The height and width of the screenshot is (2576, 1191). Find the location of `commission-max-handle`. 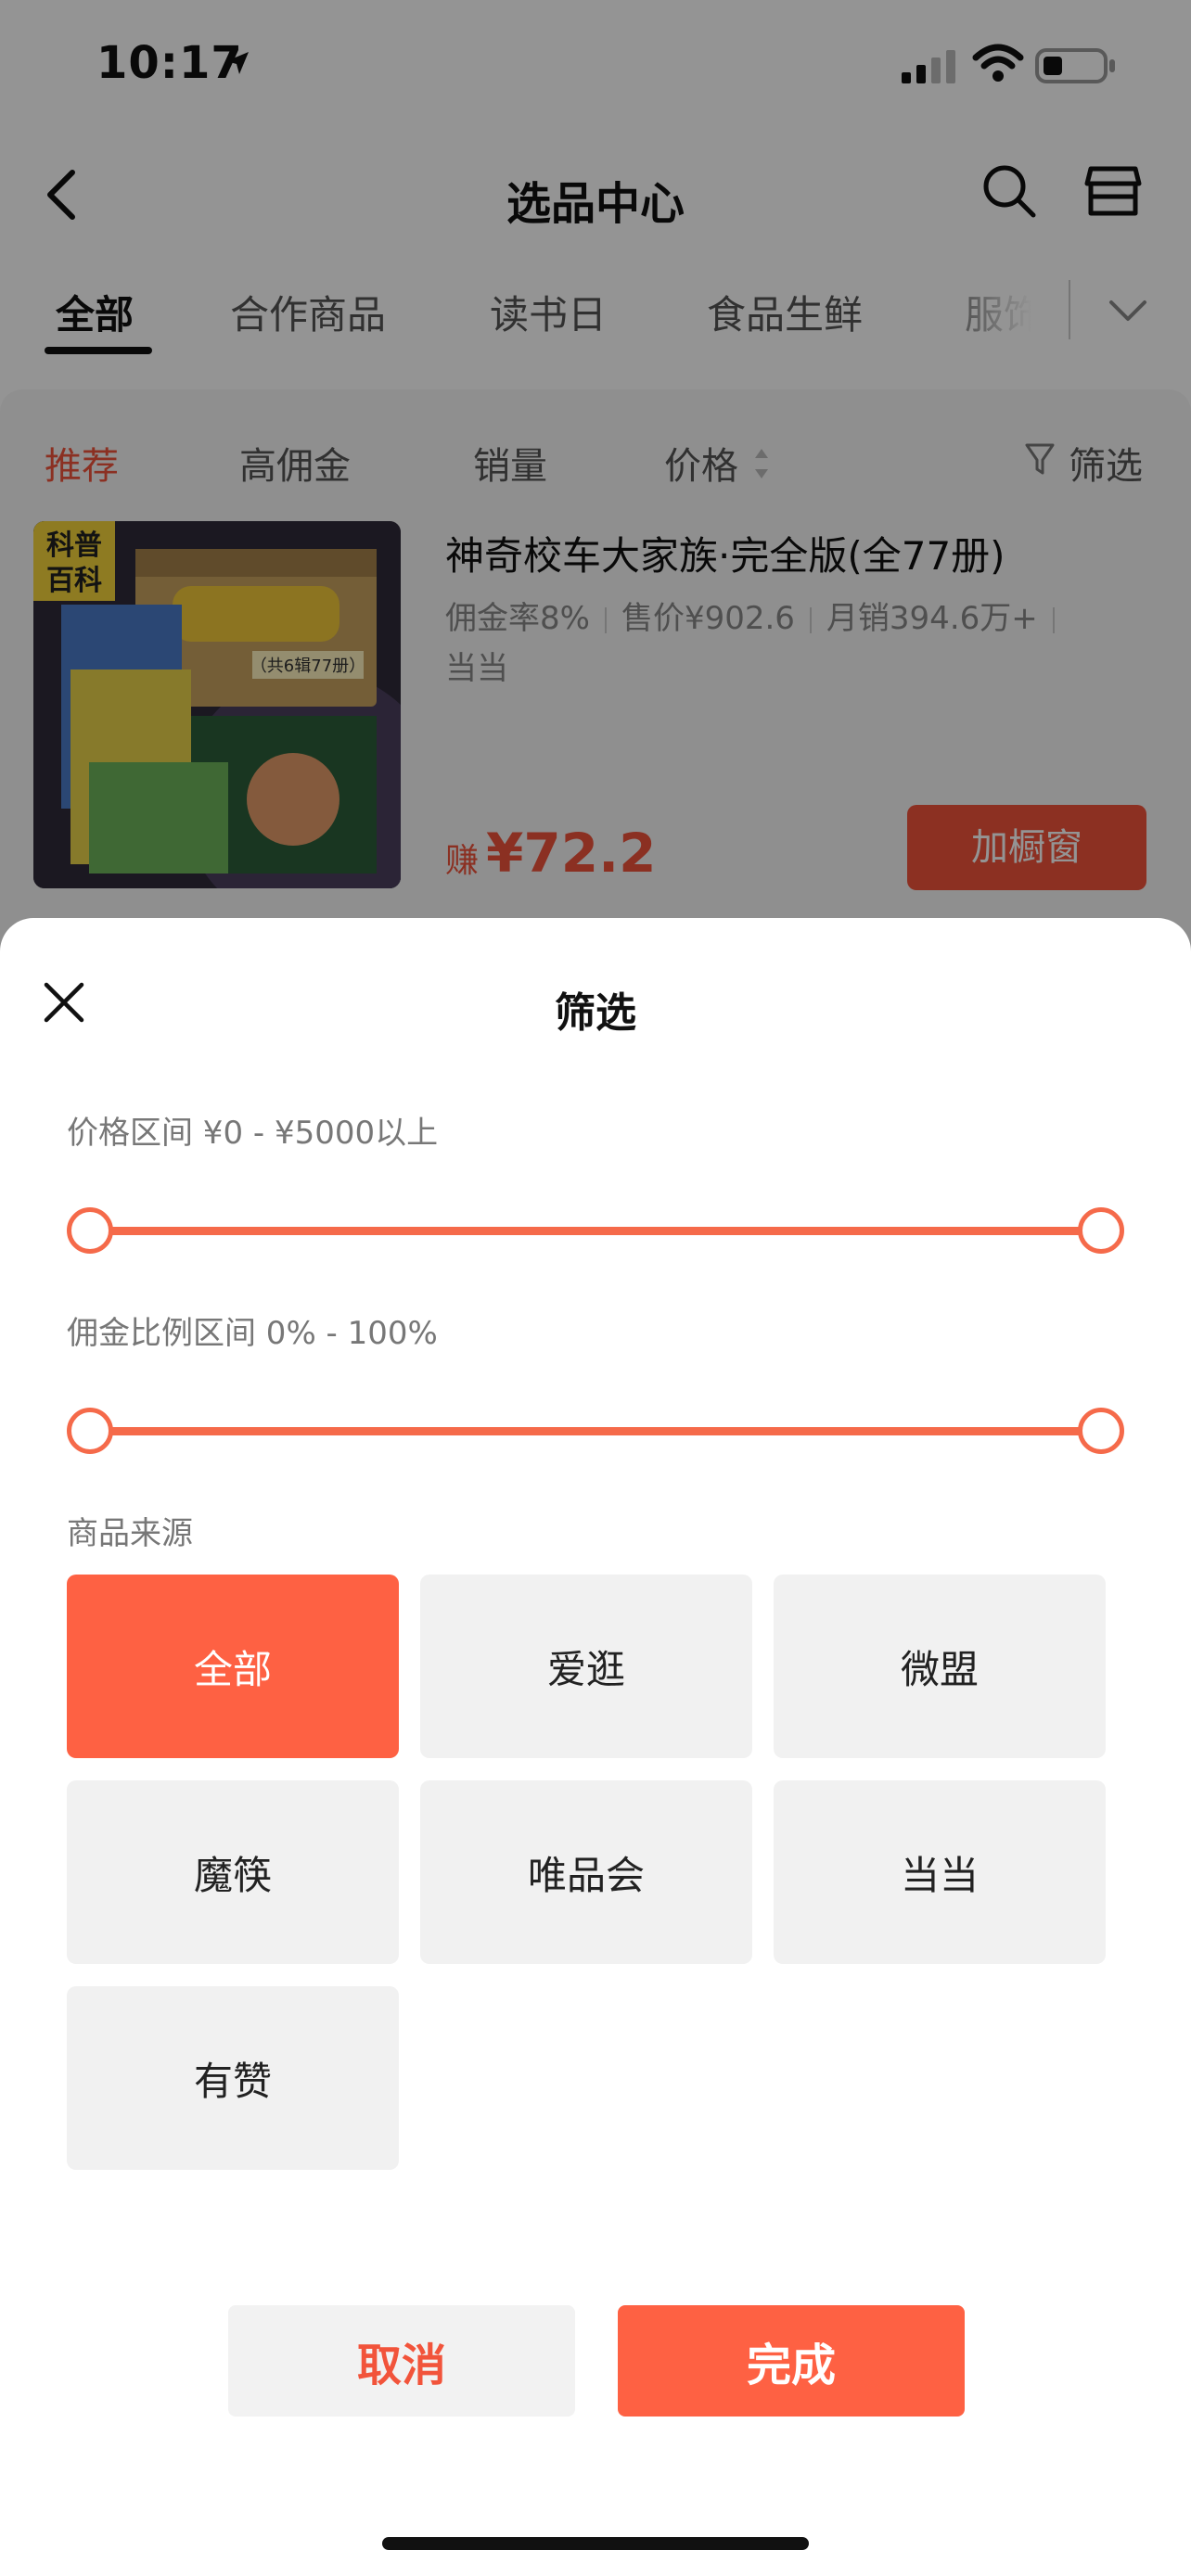

commission-max-handle is located at coordinates (1101, 1431).